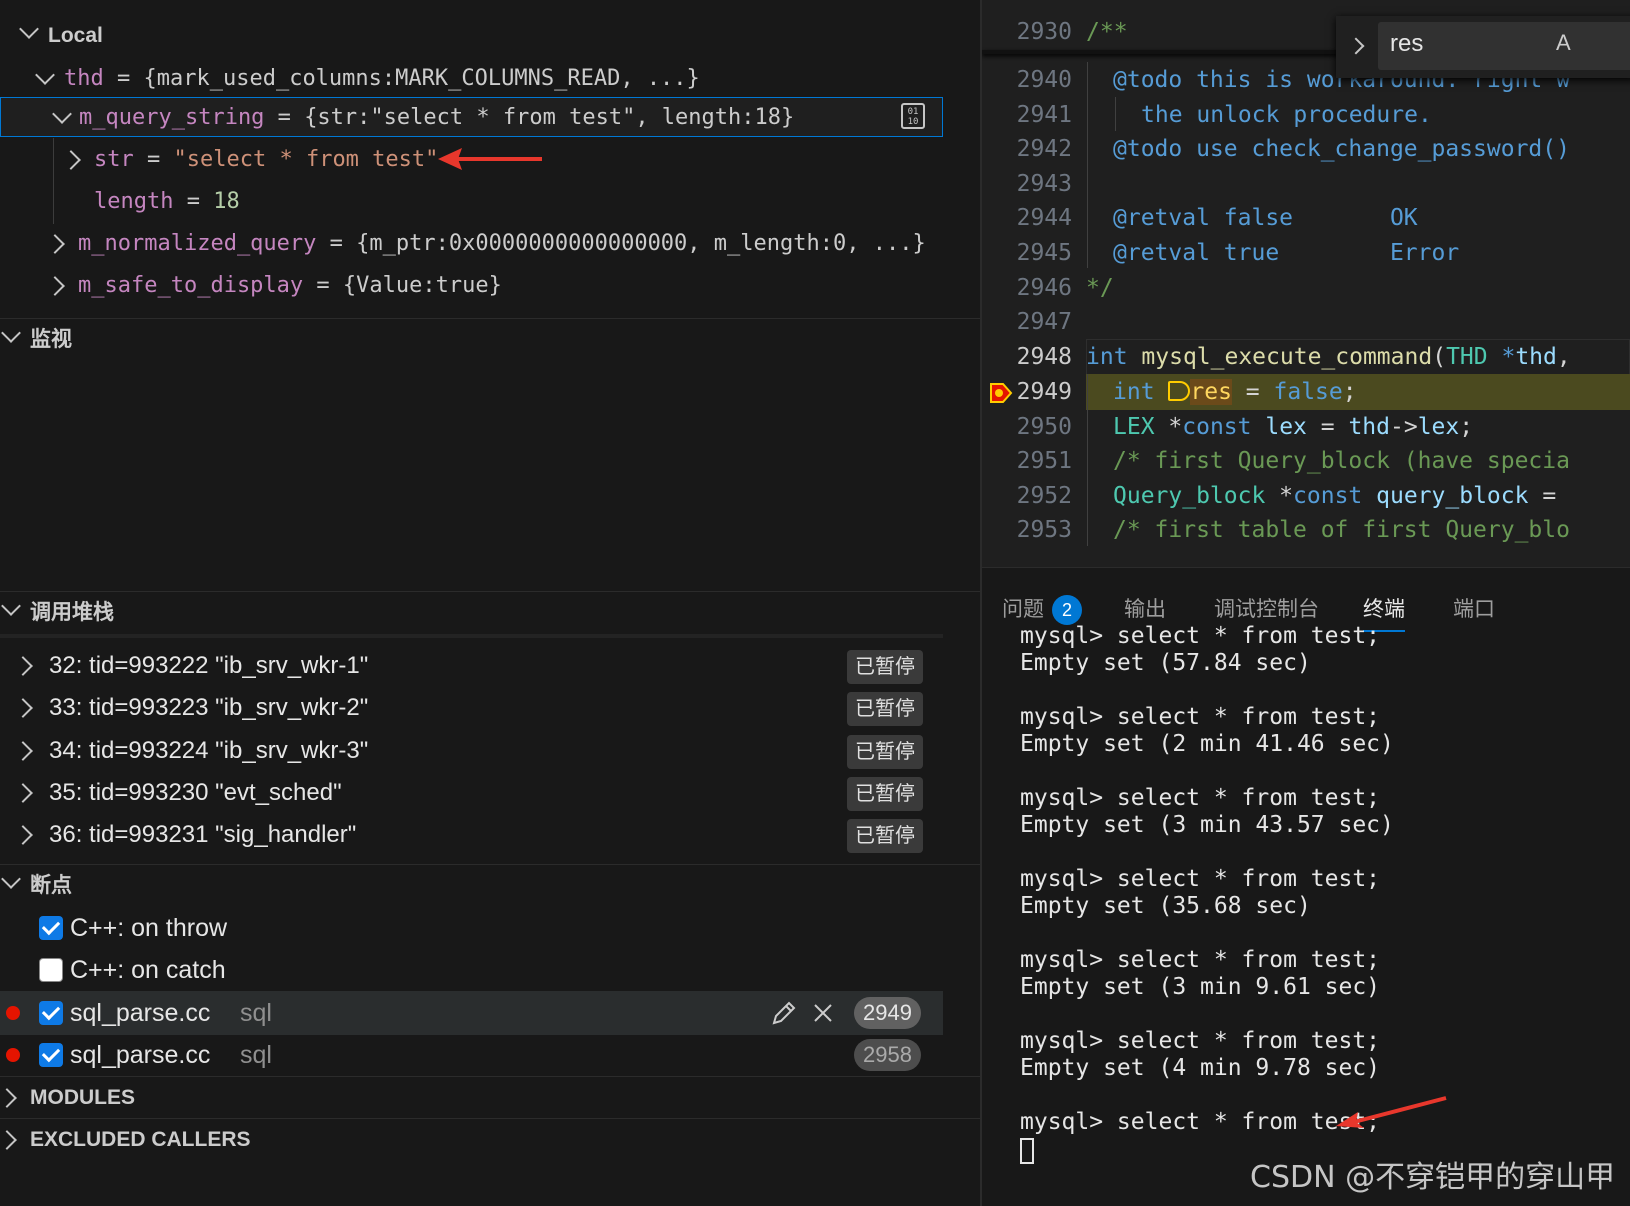 The image size is (1630, 1206). Describe the element at coordinates (1044, 253) in the screenshot. I see `line-number: 2945` at that location.